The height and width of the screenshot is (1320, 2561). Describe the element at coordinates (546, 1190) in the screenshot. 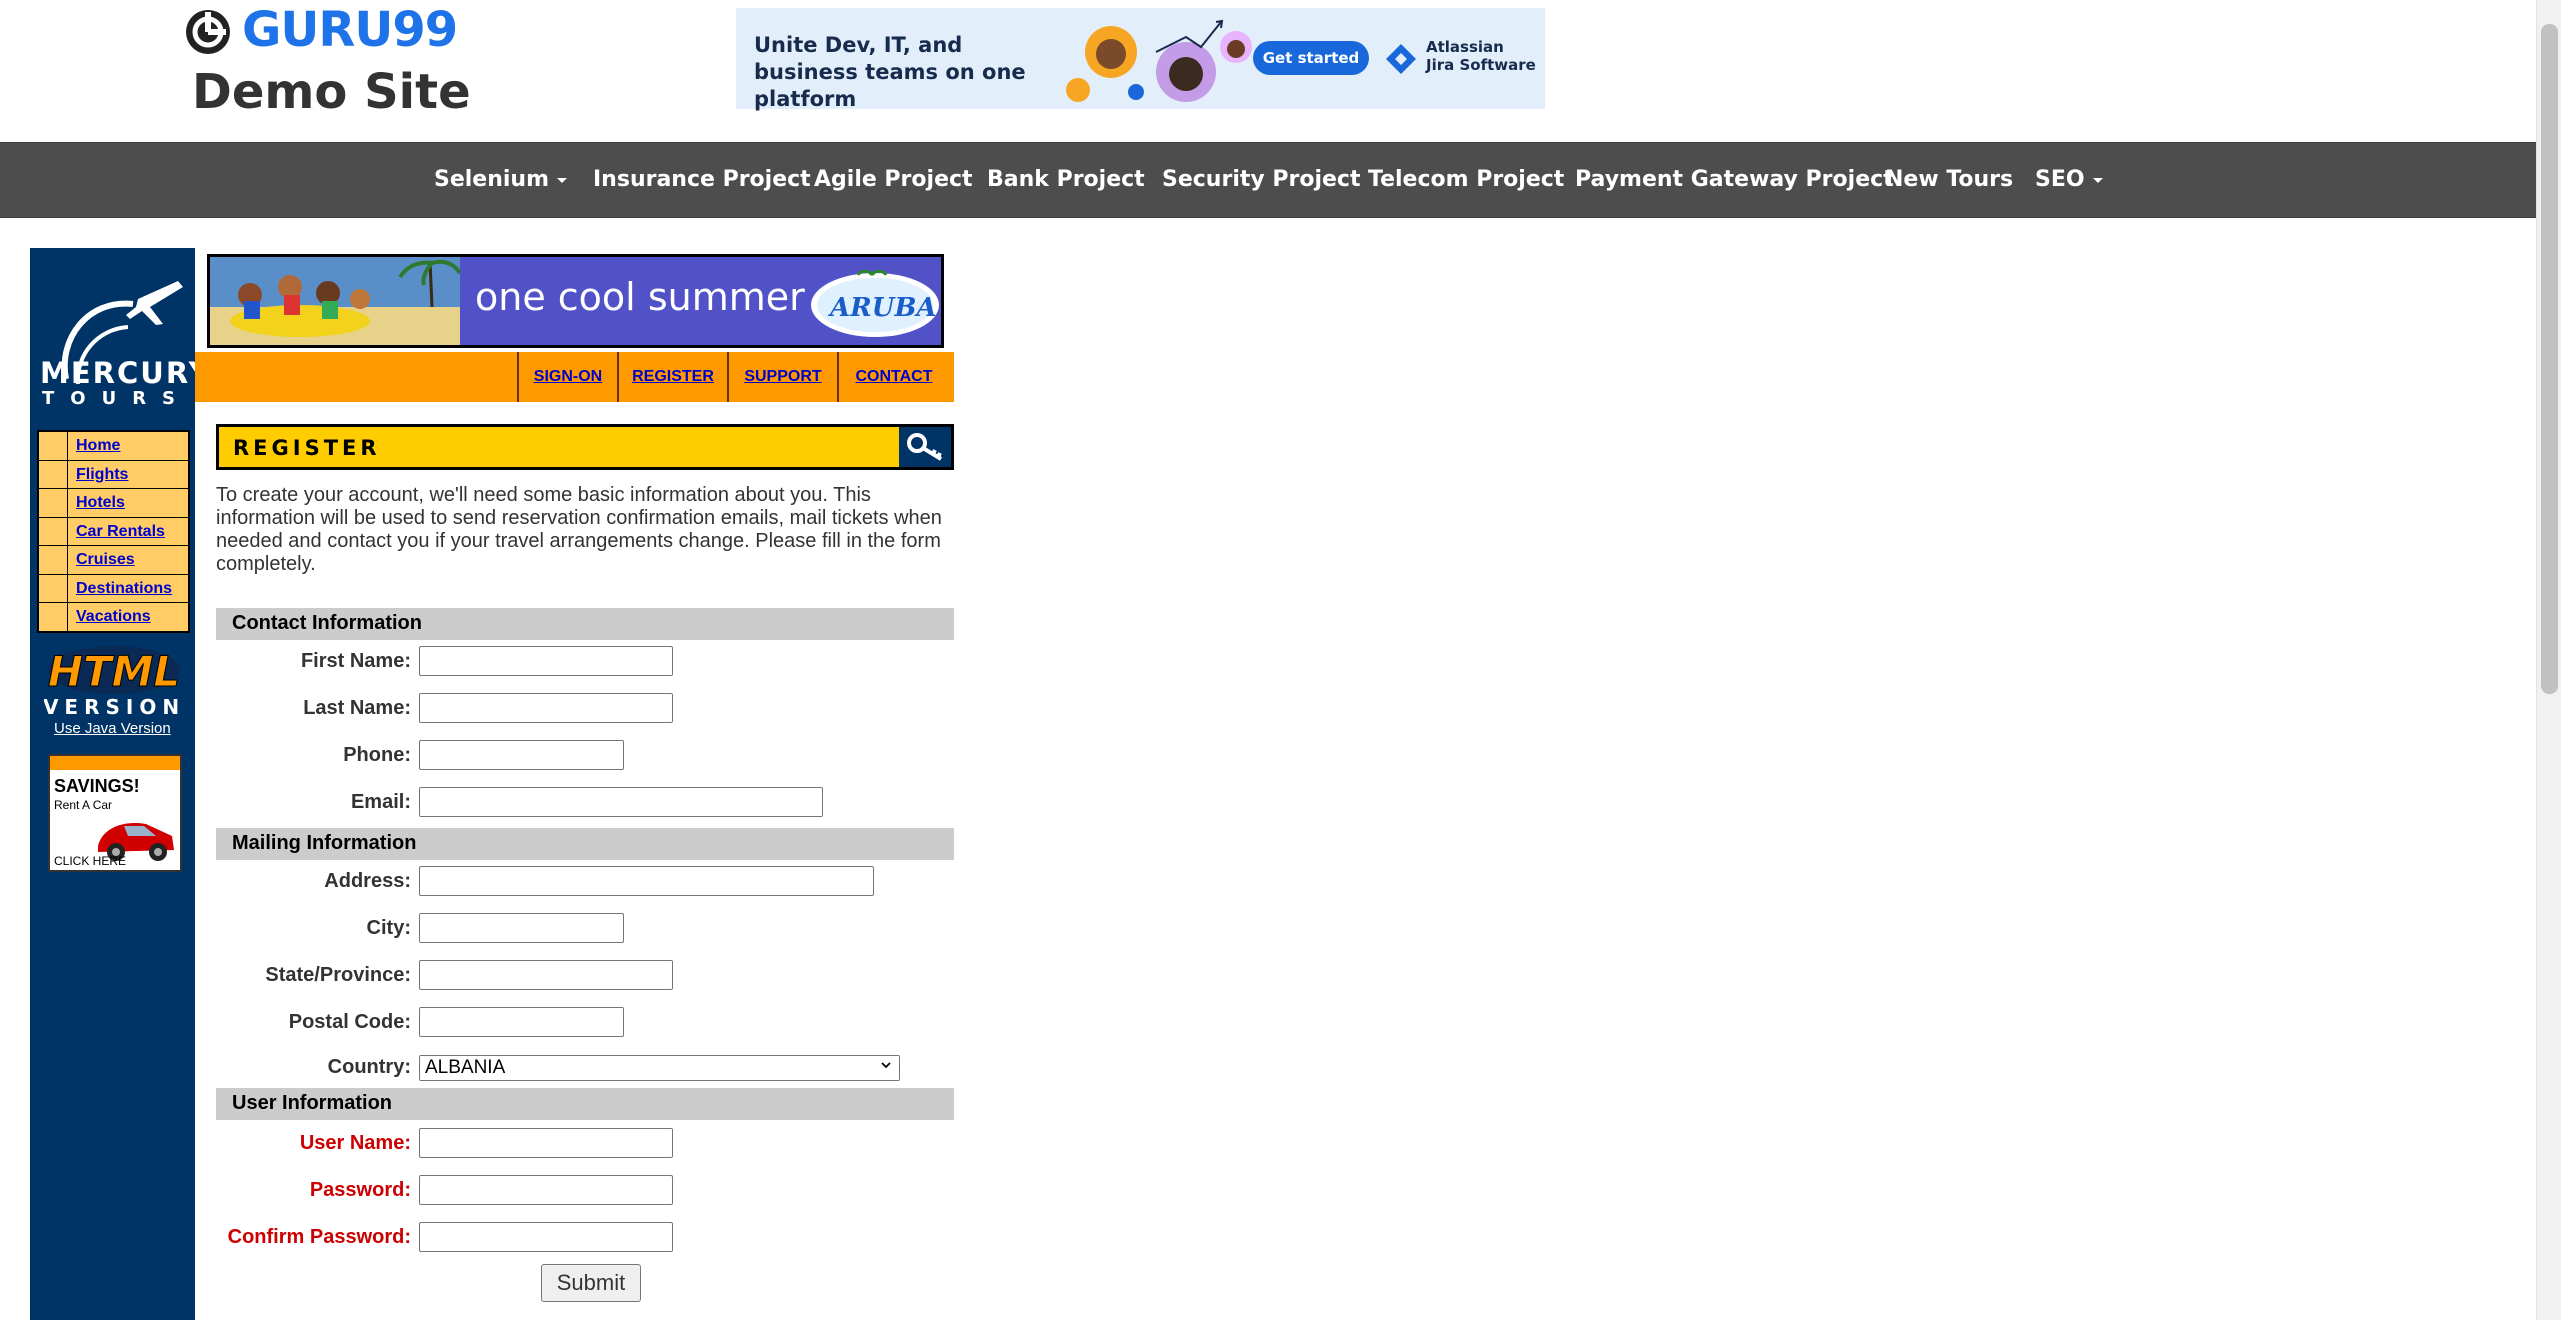

I see `password-input` at that location.